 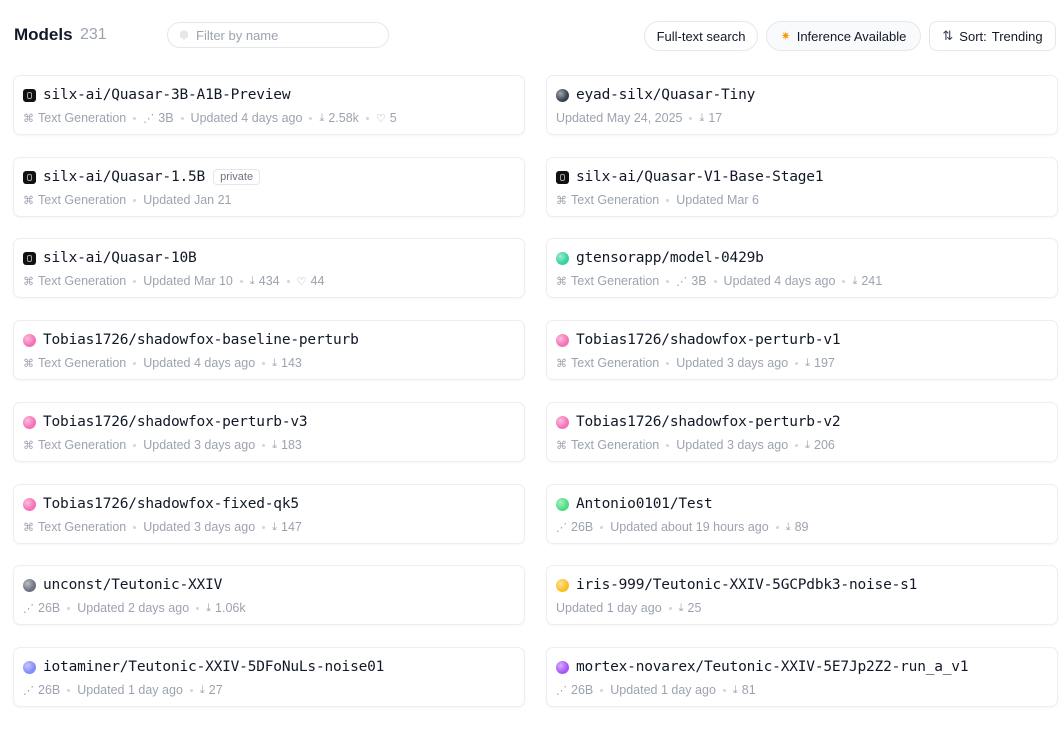 I want to click on model-name-row: eyad-silx/Quasar-Tiny, so click(x=655, y=95).